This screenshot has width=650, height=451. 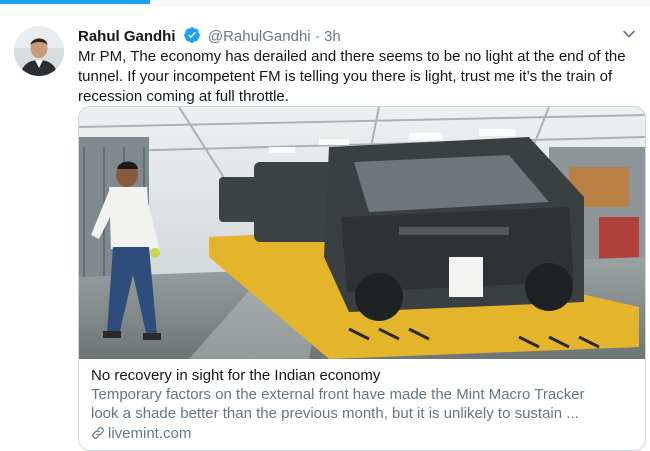 I want to click on link-icon, so click(x=98, y=433).